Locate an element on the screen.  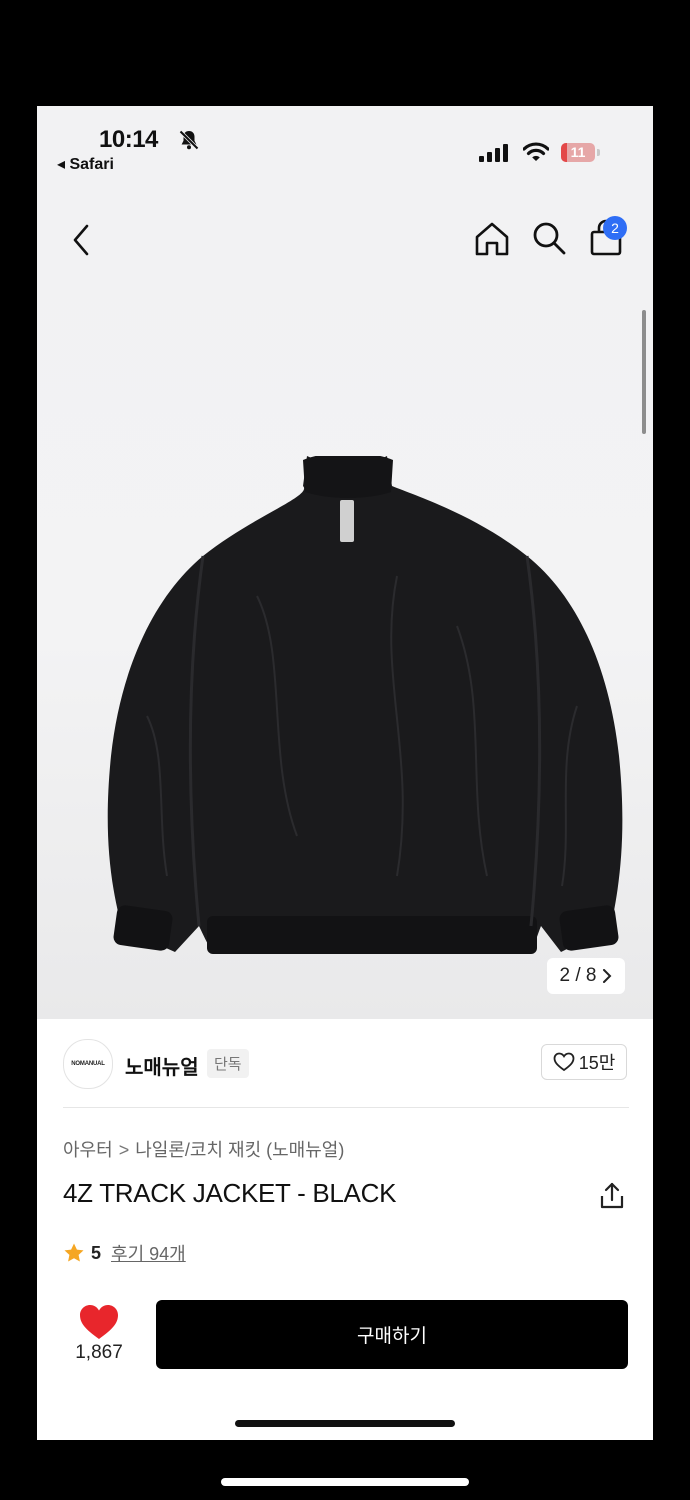
status-time: 10:14 is located at coordinates (128, 139).